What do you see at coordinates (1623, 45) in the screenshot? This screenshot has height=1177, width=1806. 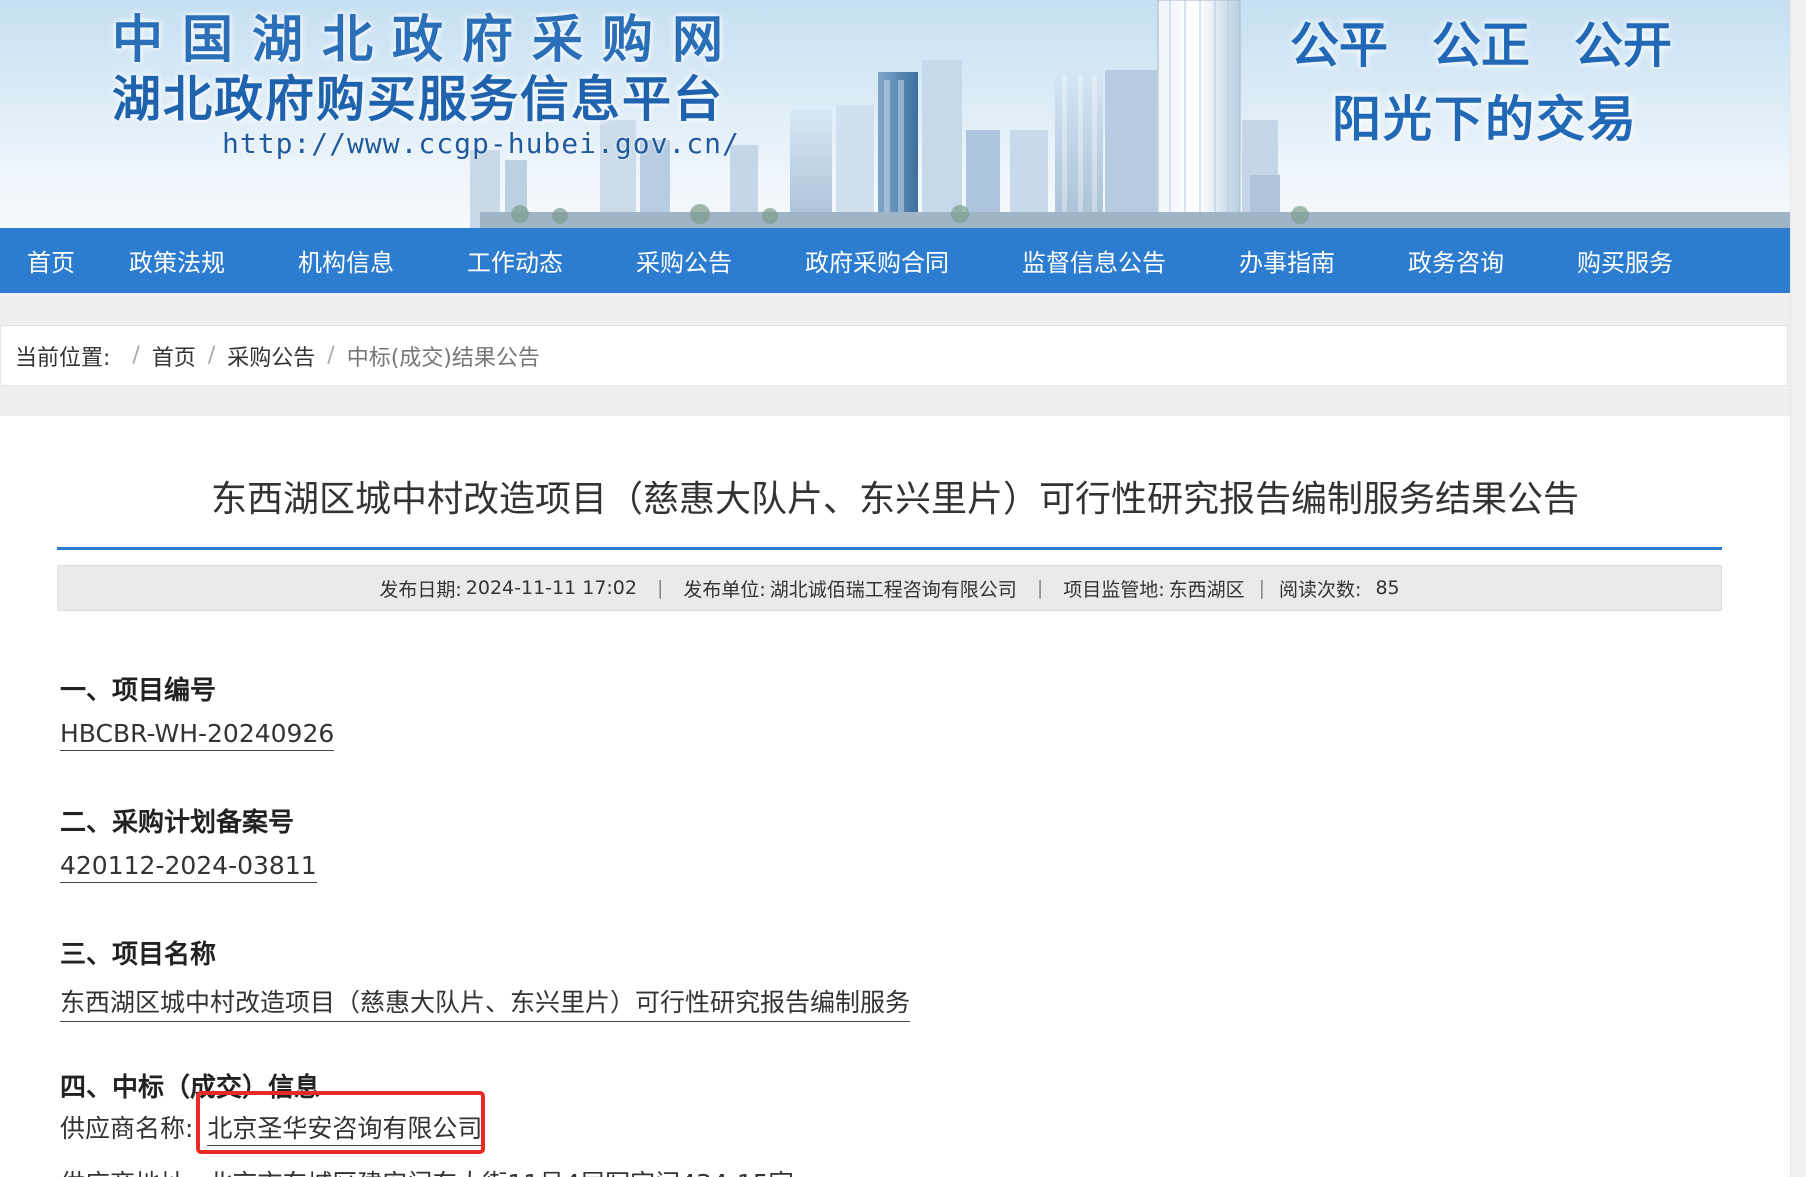 I see `slogan-word: 公开` at bounding box center [1623, 45].